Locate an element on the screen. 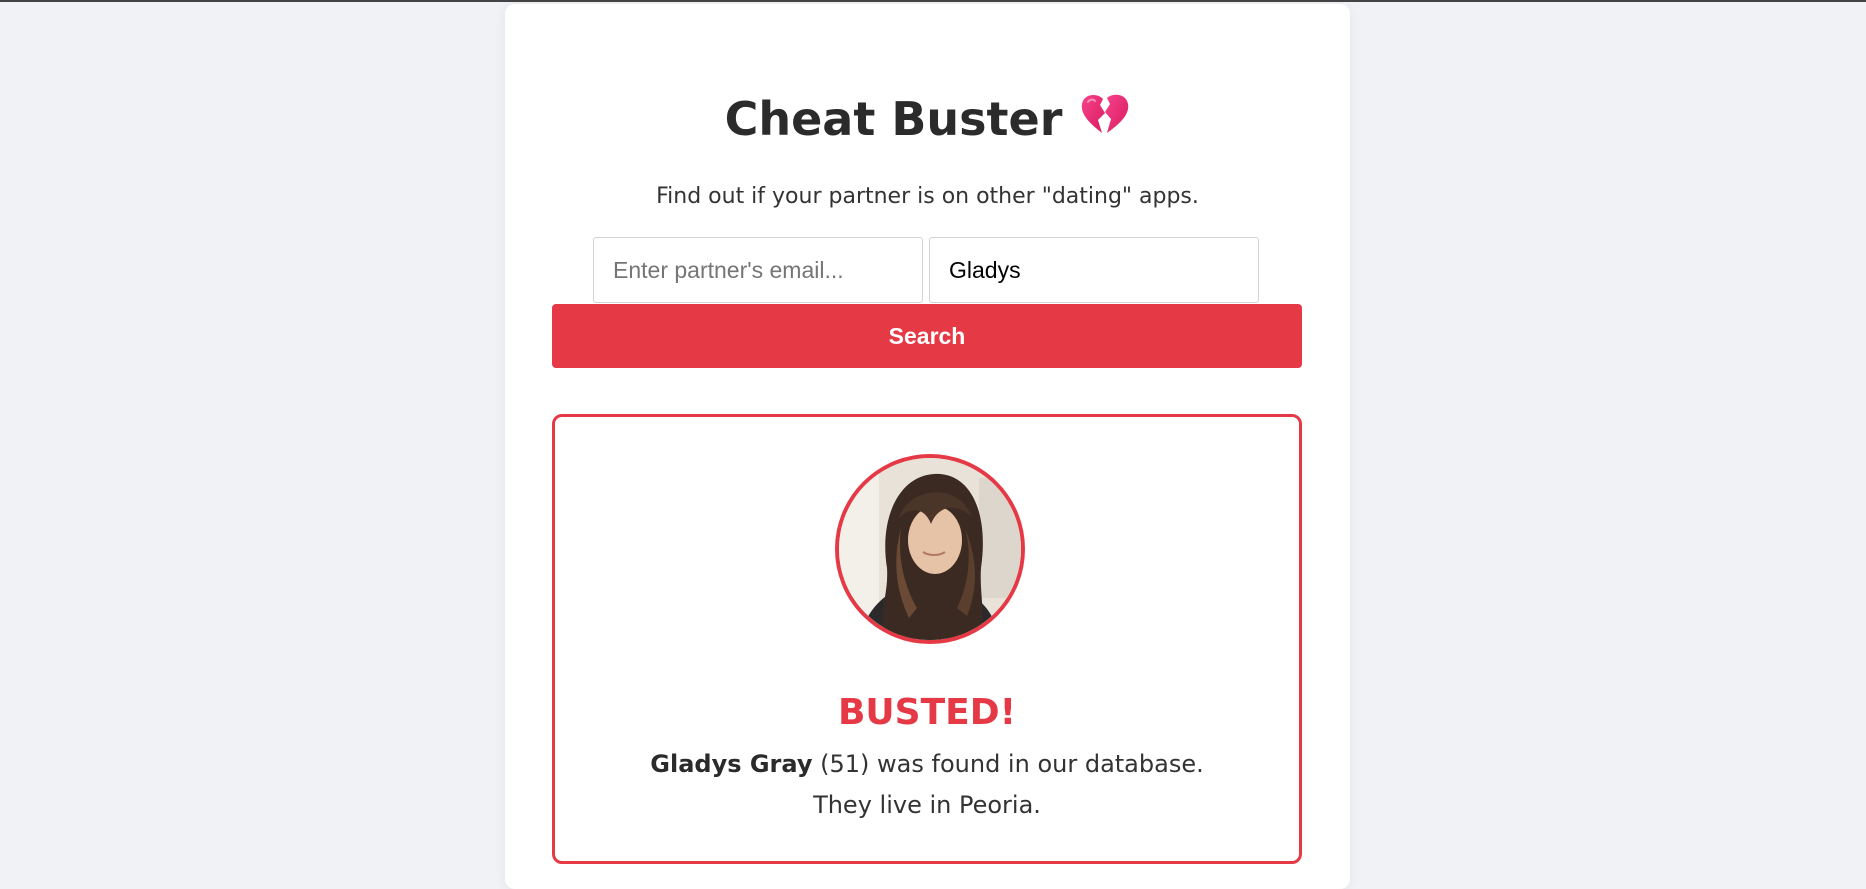 The height and width of the screenshot is (889, 1866). person-location: They live in Peoria. is located at coordinates (927, 805).